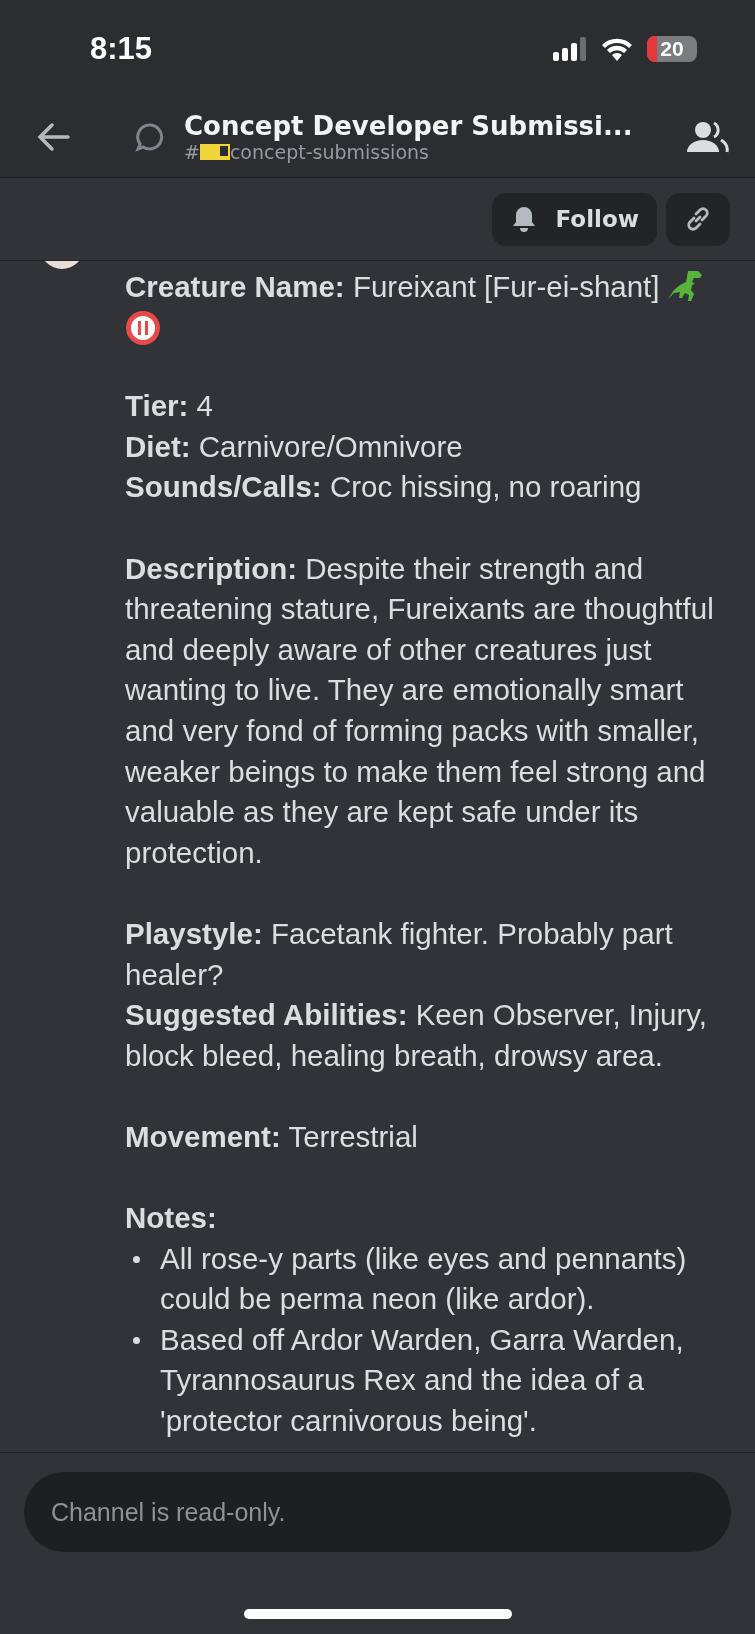 This screenshot has width=755, height=1634. What do you see at coordinates (432, 287) in the screenshot?
I see `message-line: Creature Name: Fureixant [Fur-ei-shant]` at bounding box center [432, 287].